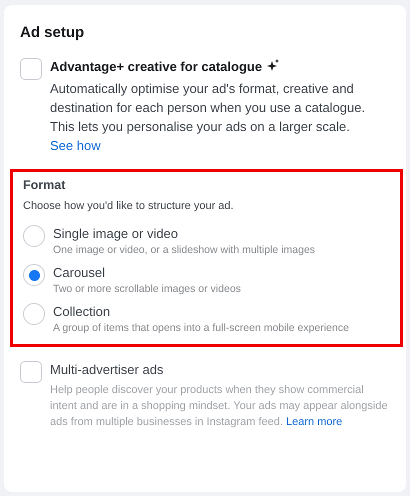 This screenshot has height=496, width=410. I want to click on sparkle-icon, so click(273, 65).